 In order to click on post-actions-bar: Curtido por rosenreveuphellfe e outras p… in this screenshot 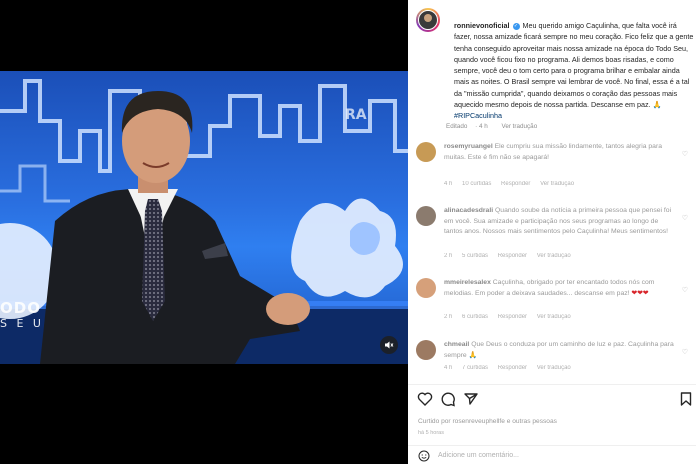, I will do `click(552, 424)`.